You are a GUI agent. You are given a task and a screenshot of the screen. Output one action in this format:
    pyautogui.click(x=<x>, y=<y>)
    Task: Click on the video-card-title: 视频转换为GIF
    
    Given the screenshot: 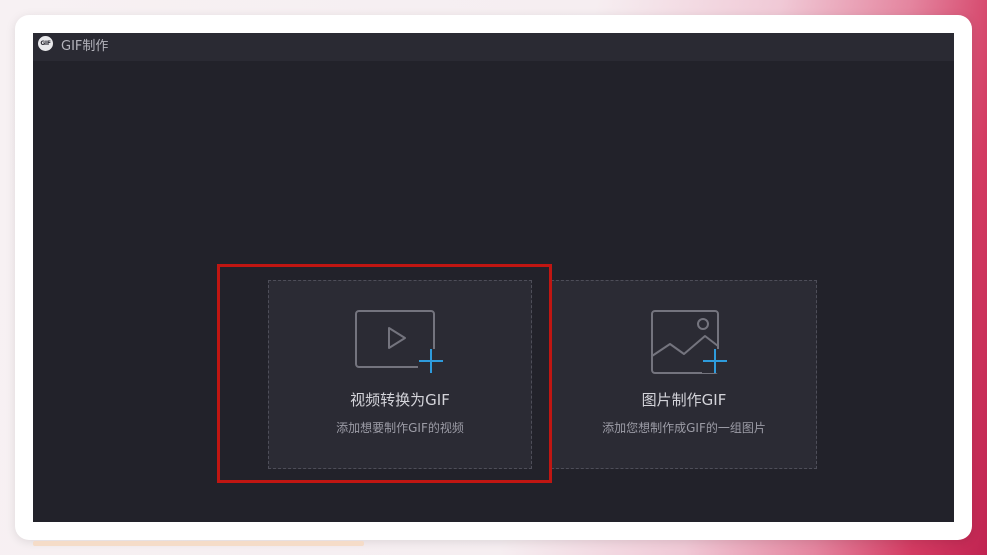 What is the action you would take?
    pyautogui.click(x=400, y=400)
    